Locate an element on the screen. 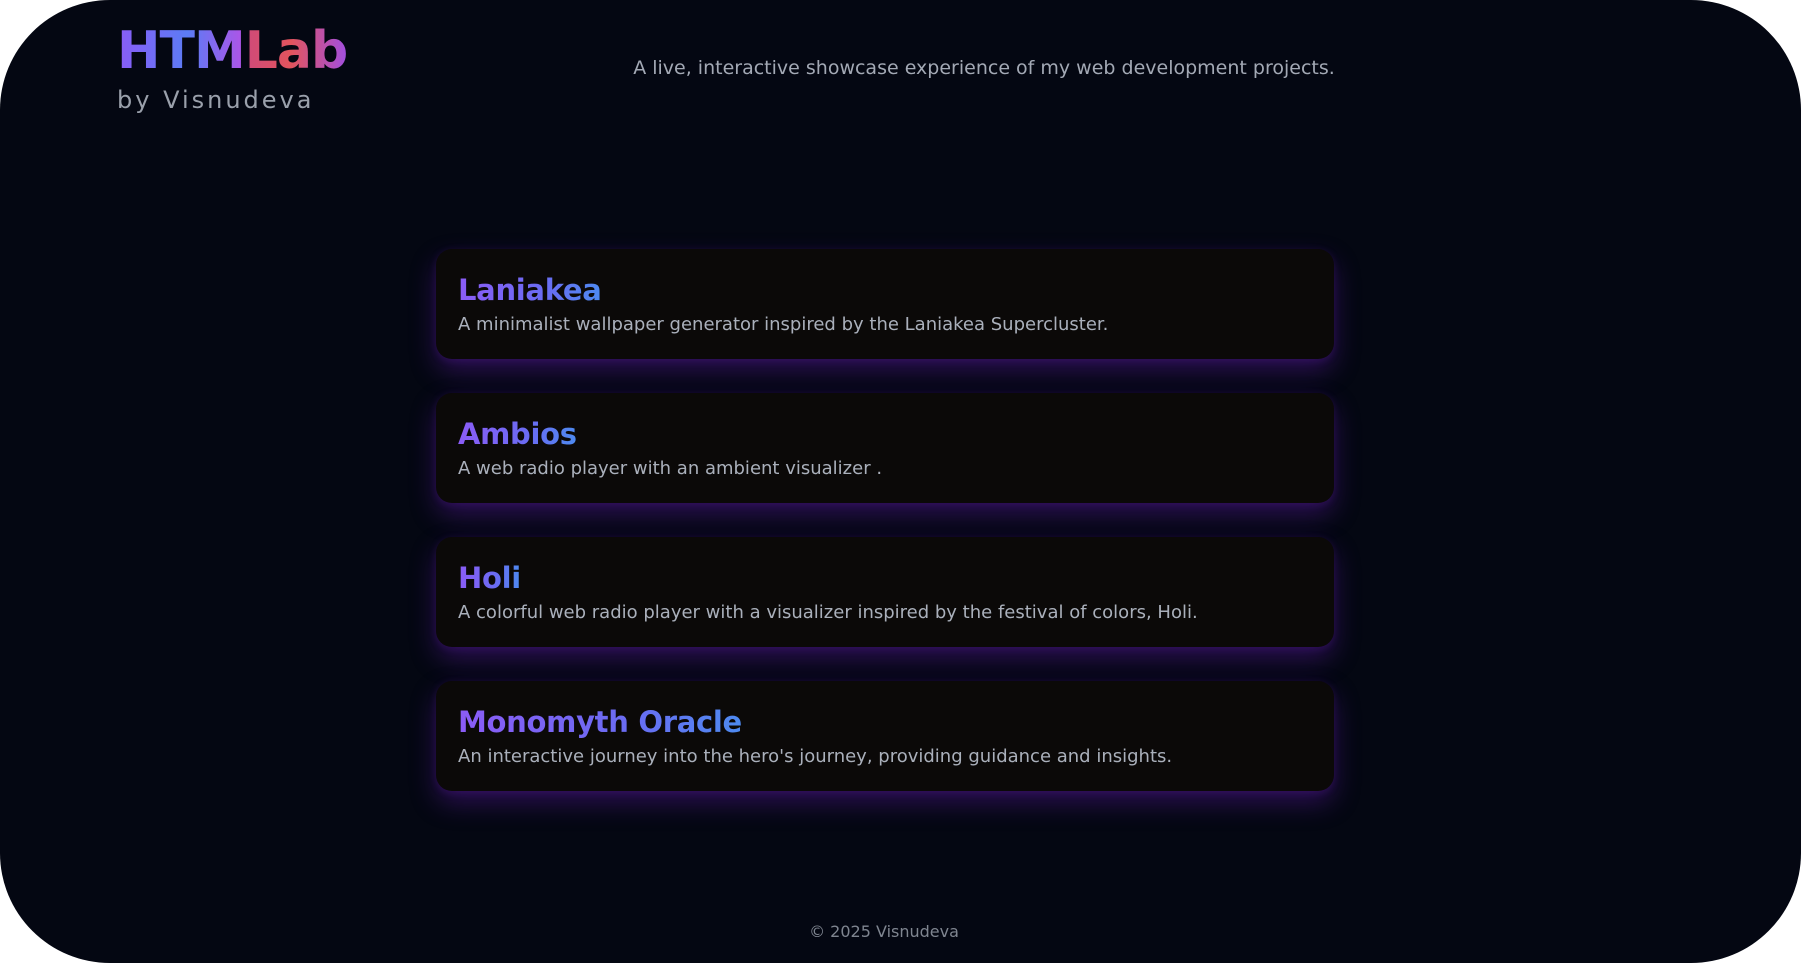 This screenshot has height=963, width=1801. footer-copyright: © 2025 Visnudeva is located at coordinates (884, 931).